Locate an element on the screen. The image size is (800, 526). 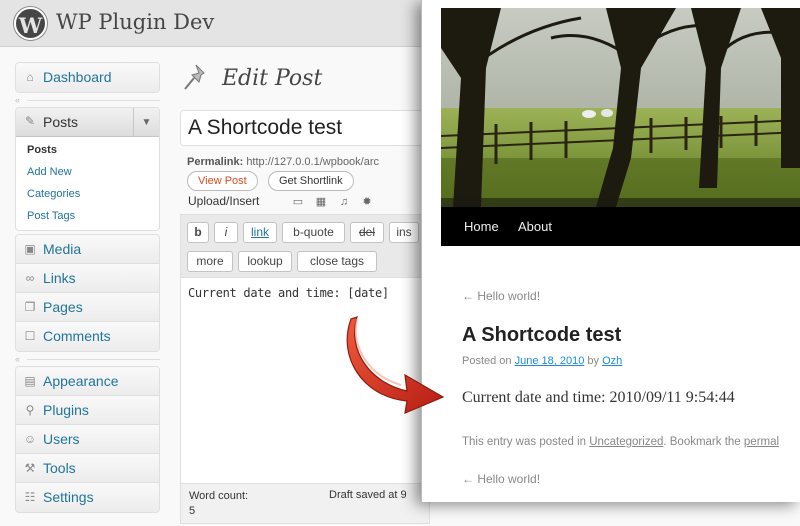
settings-icon: ☷ is located at coordinates (30, 497).